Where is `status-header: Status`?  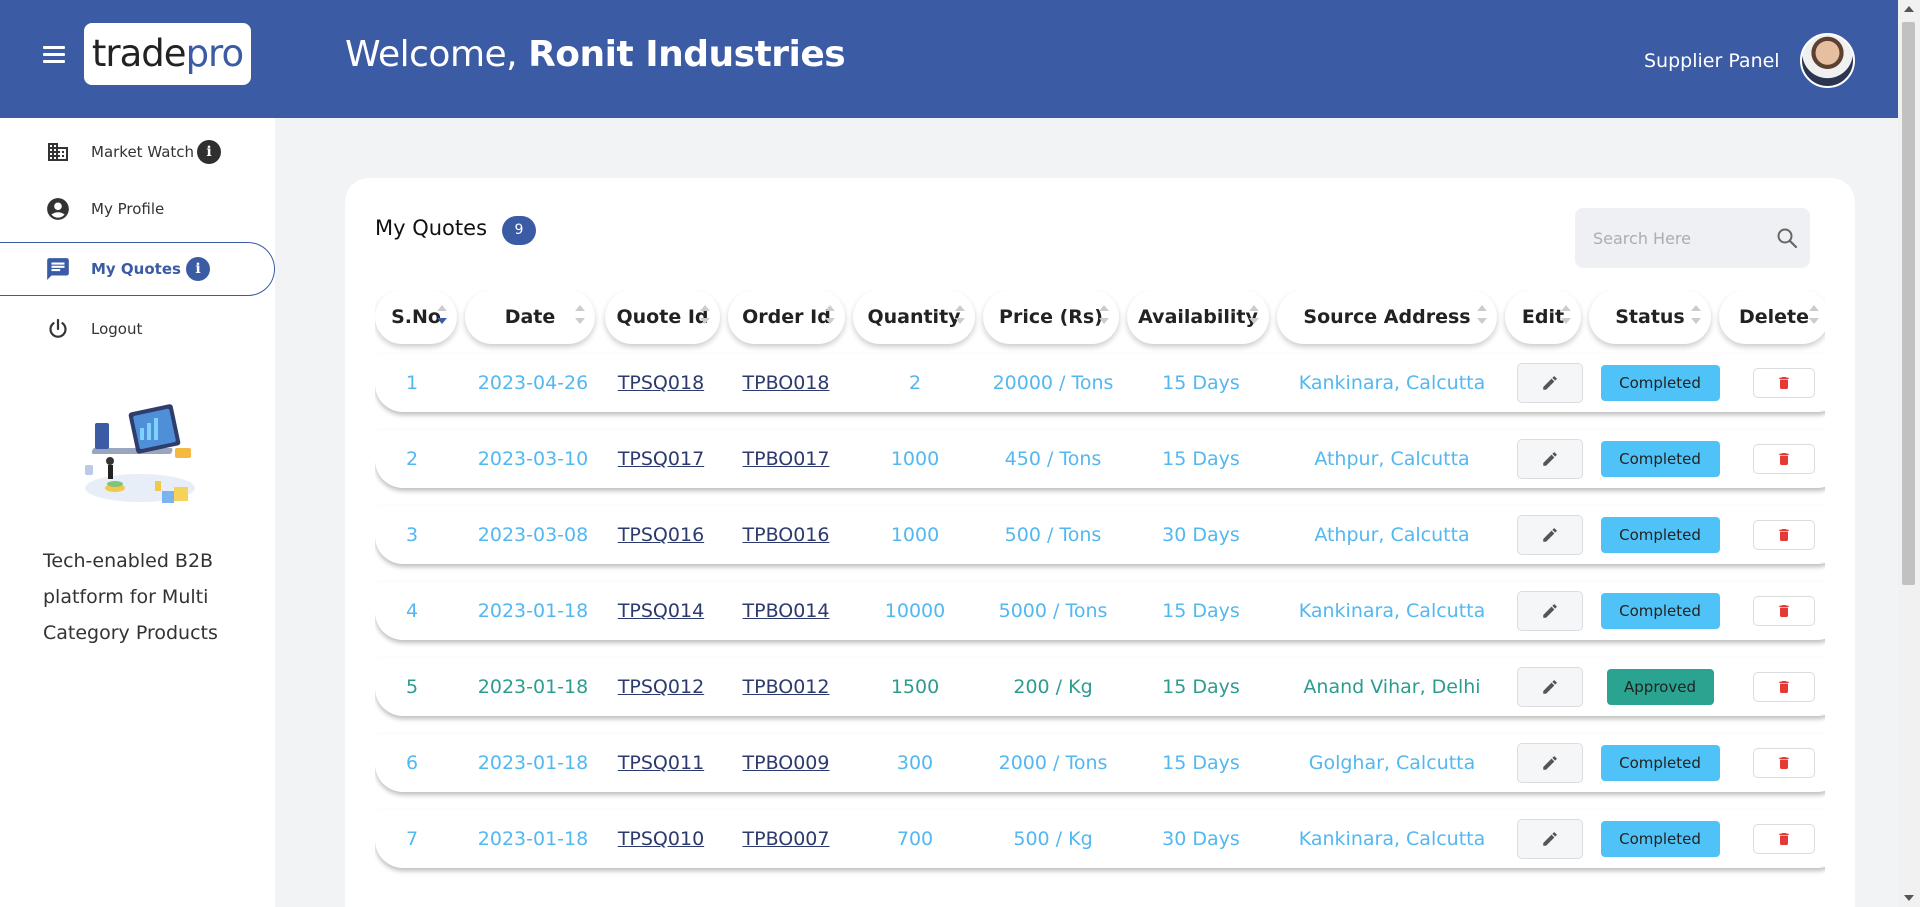
status-header: Status is located at coordinates (1650, 317).